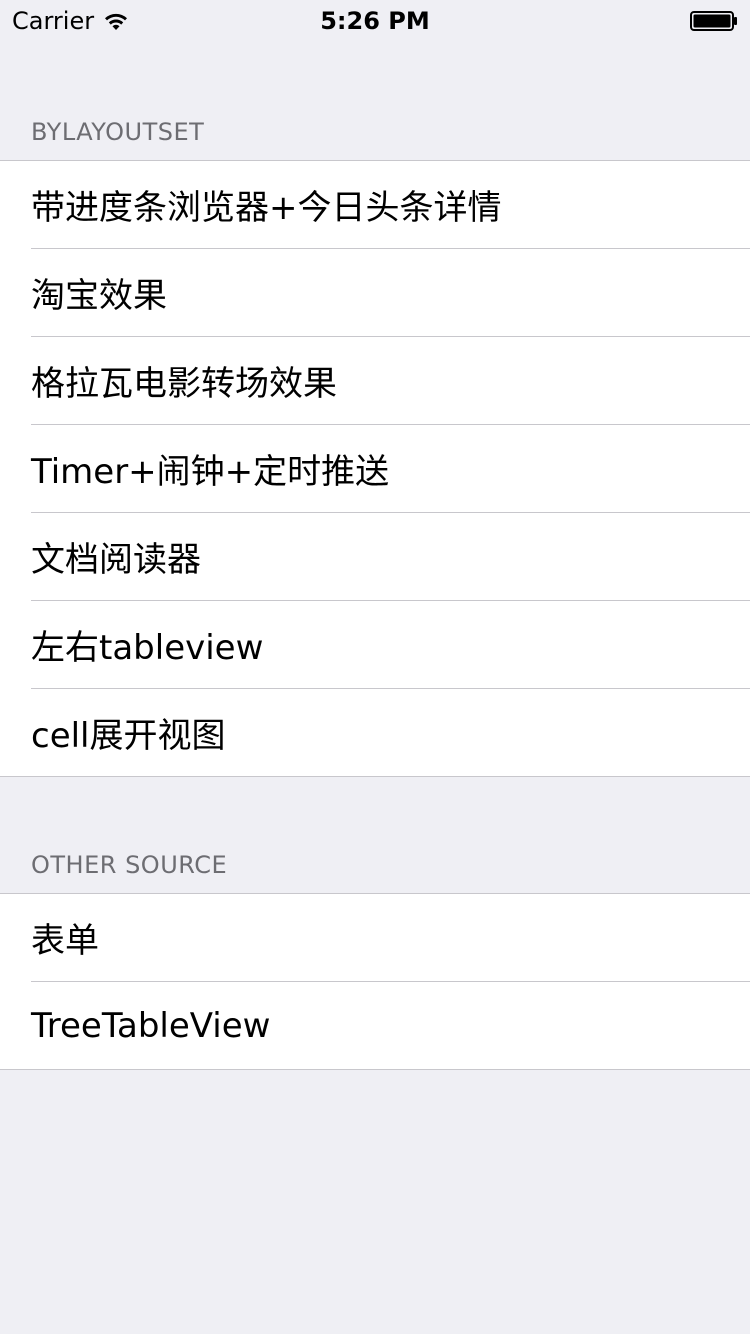 The width and height of the screenshot is (750, 1334). What do you see at coordinates (128, 736) in the screenshot?
I see `cell-label: cell展开视图` at bounding box center [128, 736].